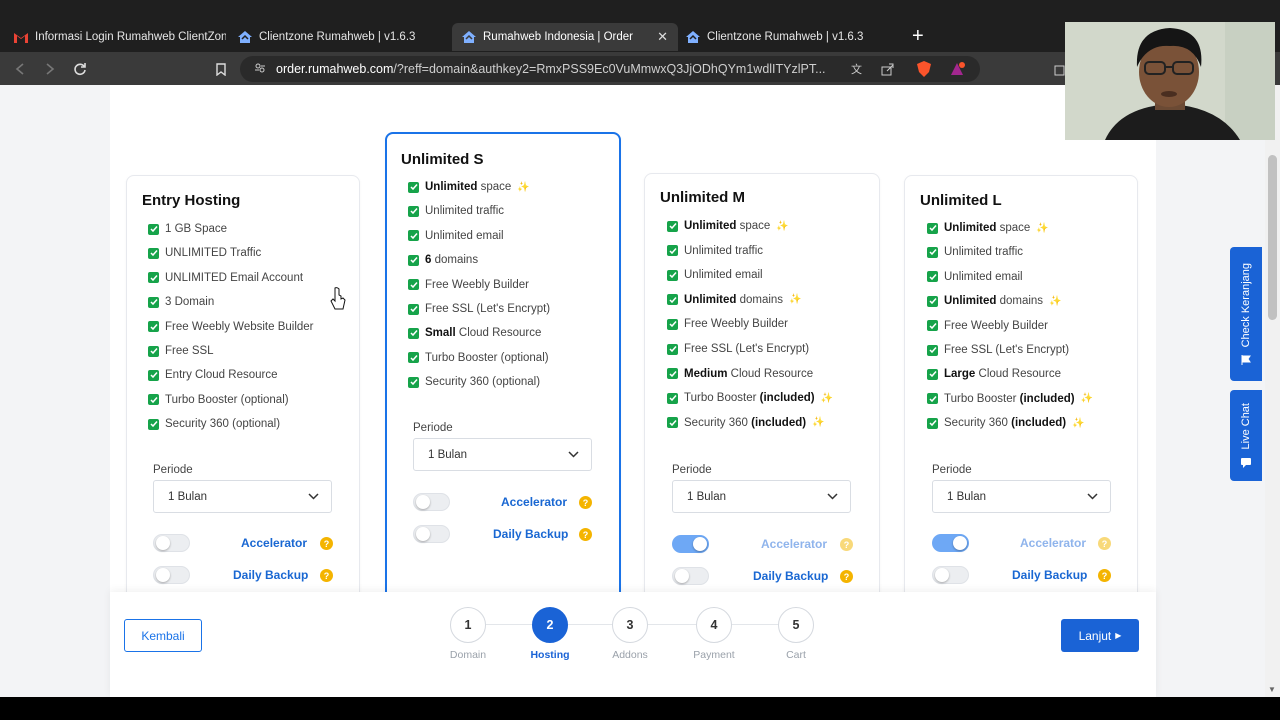 The height and width of the screenshot is (720, 1280). Describe the element at coordinates (558, 37) in the screenshot. I see `tab-title: Rumahweb Indonesia | Order` at that location.